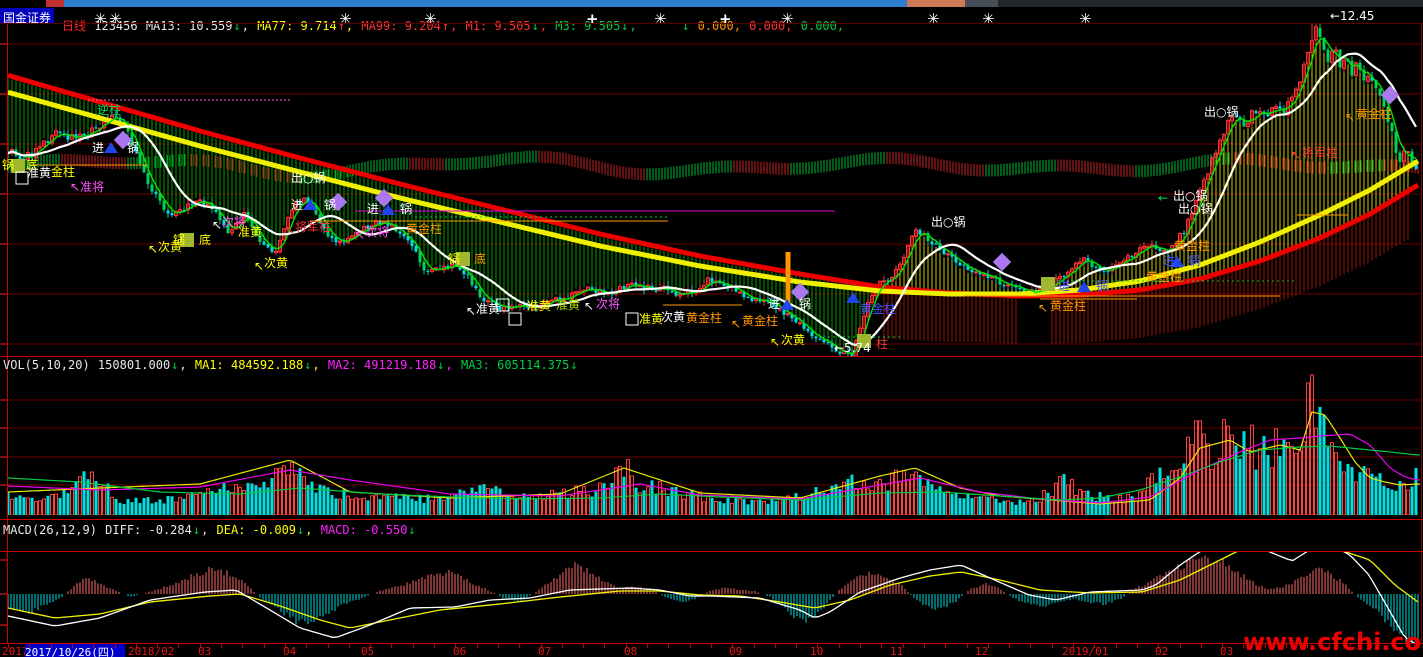 The image size is (1423, 657). I want to click on indicator-value: MA2: 491219.188, so click(382, 365).